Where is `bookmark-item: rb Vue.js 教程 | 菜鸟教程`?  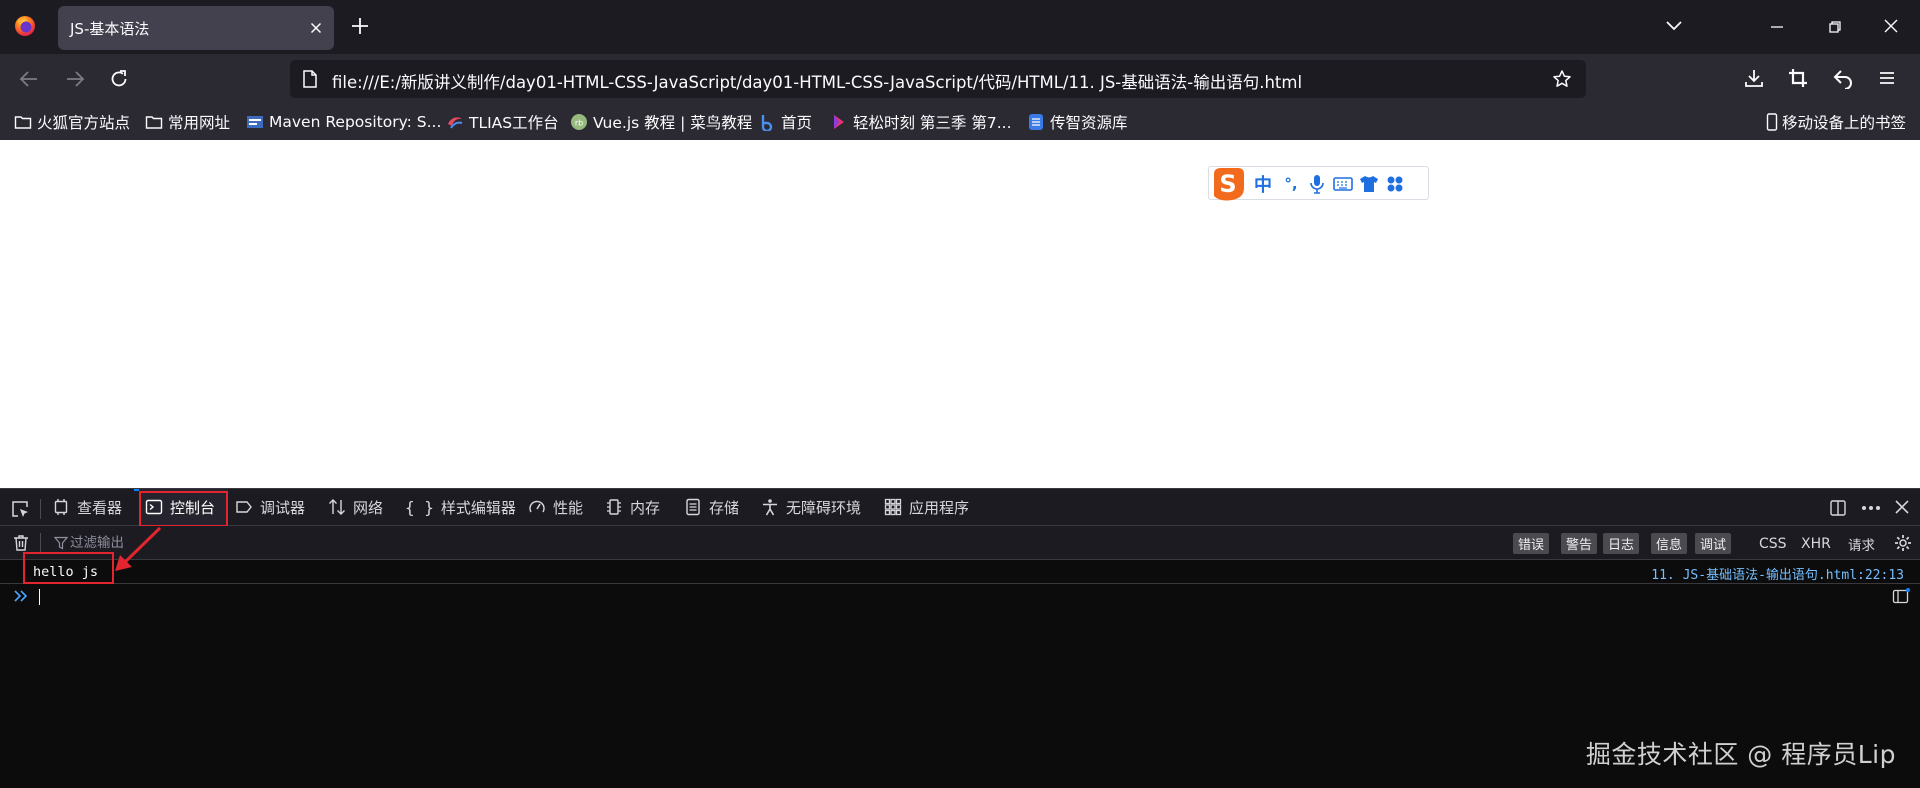 bookmark-item: rb Vue.js 教程 | 菜鸟教程 is located at coordinates (661, 122).